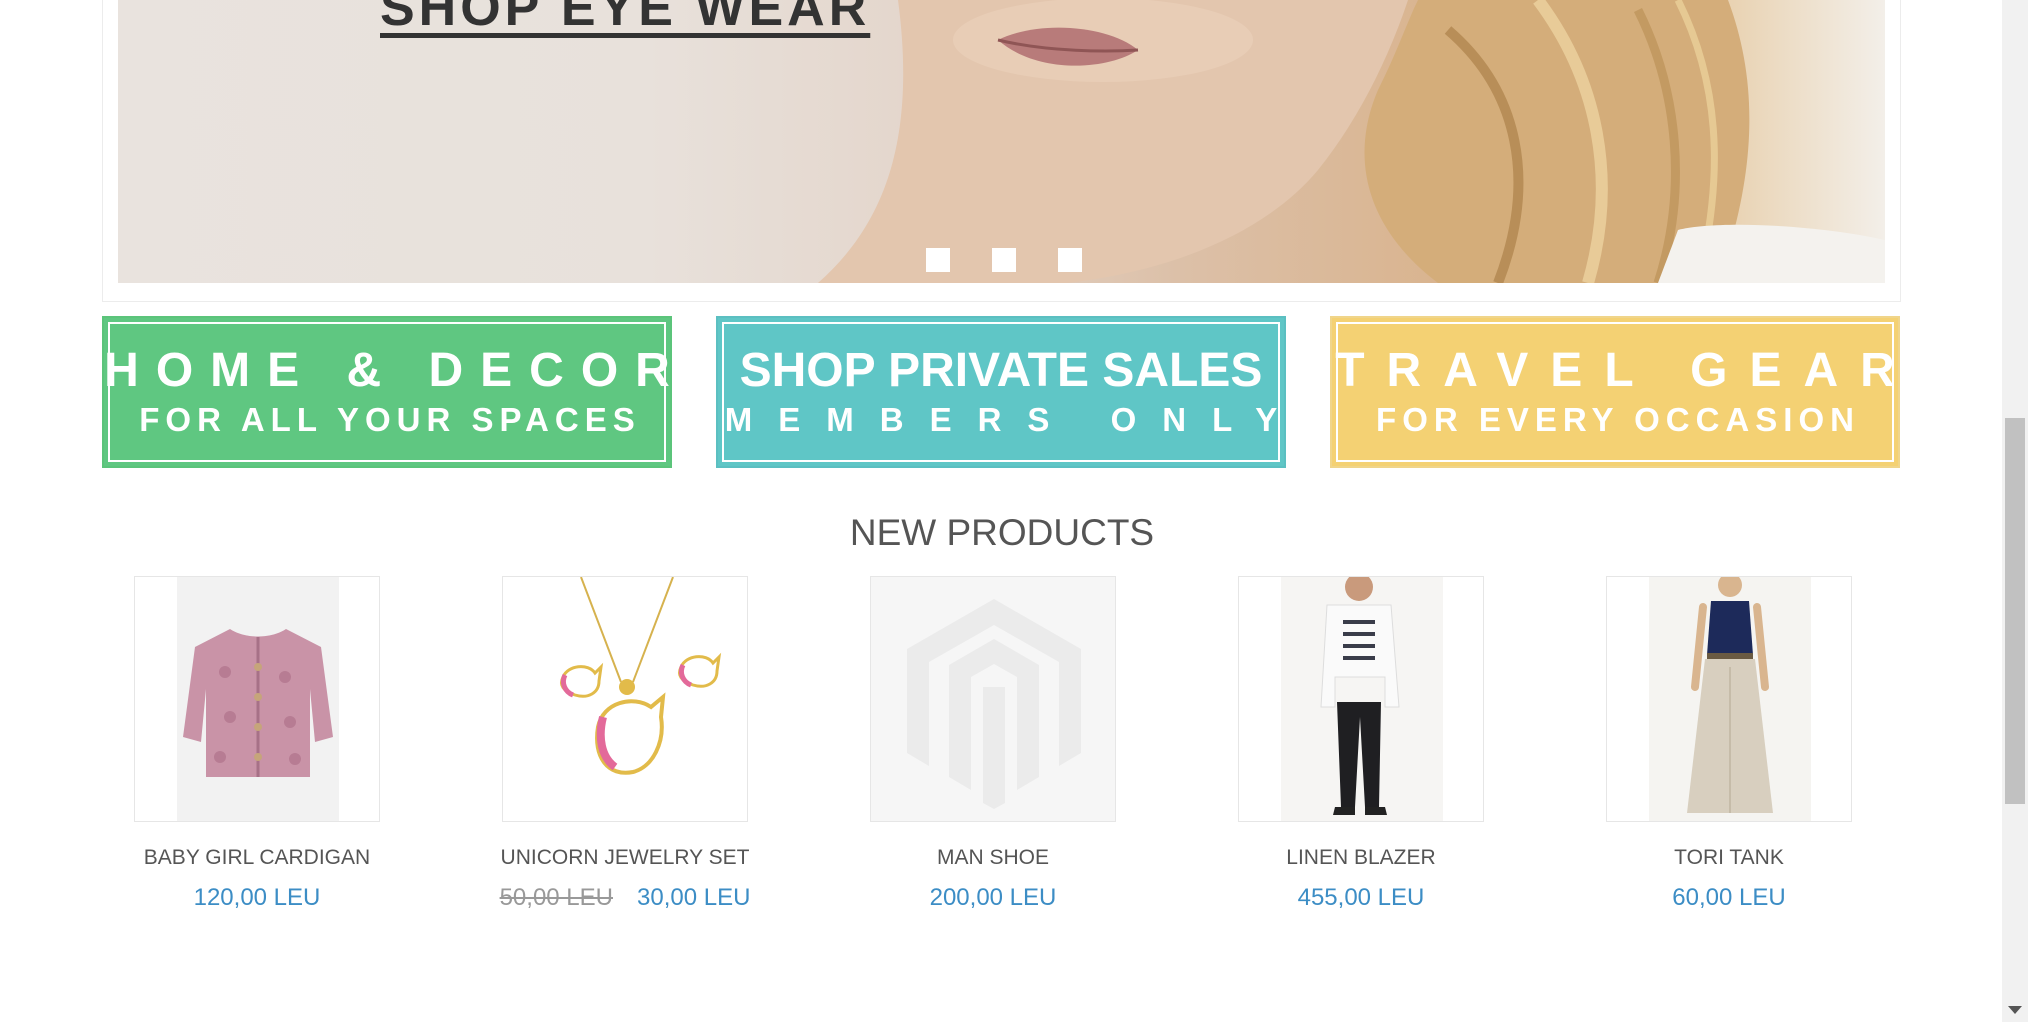 This screenshot has width=2028, height=1022. I want to click on product-price: 50,00 LEU 30,00 LEU, so click(625, 898).